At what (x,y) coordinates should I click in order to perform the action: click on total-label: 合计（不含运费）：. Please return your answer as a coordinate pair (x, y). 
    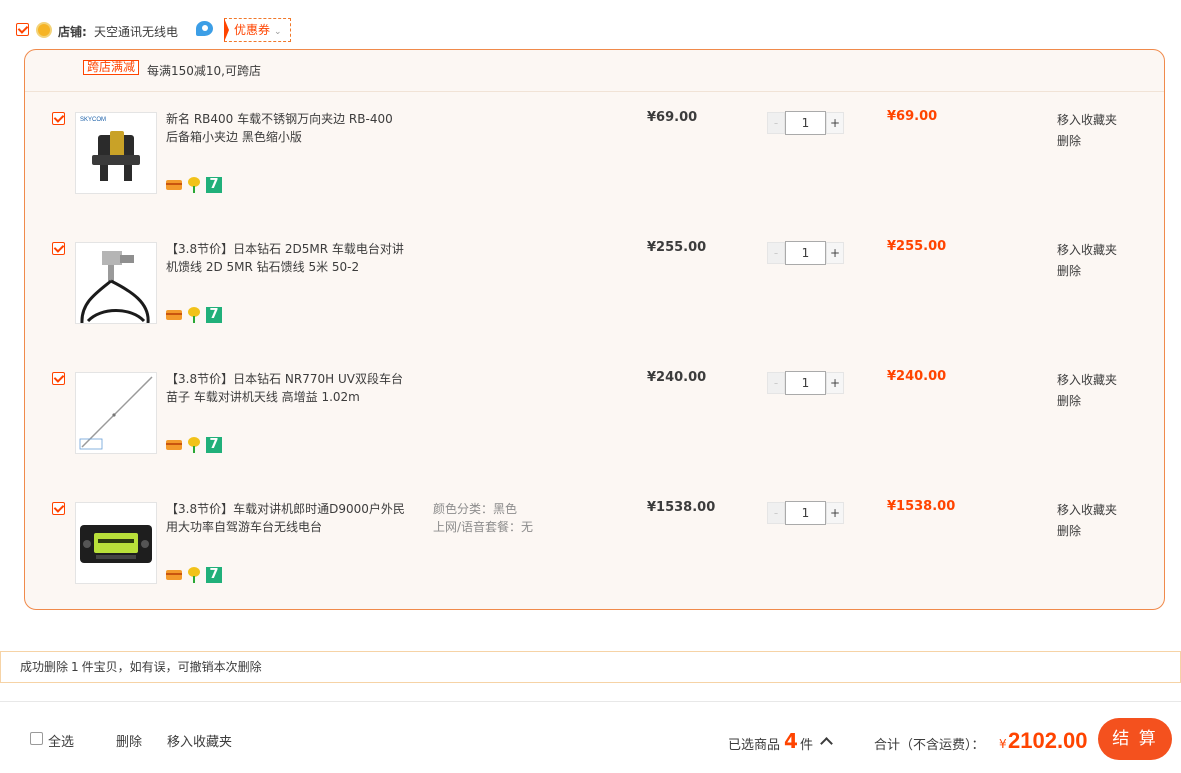
    Looking at the image, I should click on (929, 745).